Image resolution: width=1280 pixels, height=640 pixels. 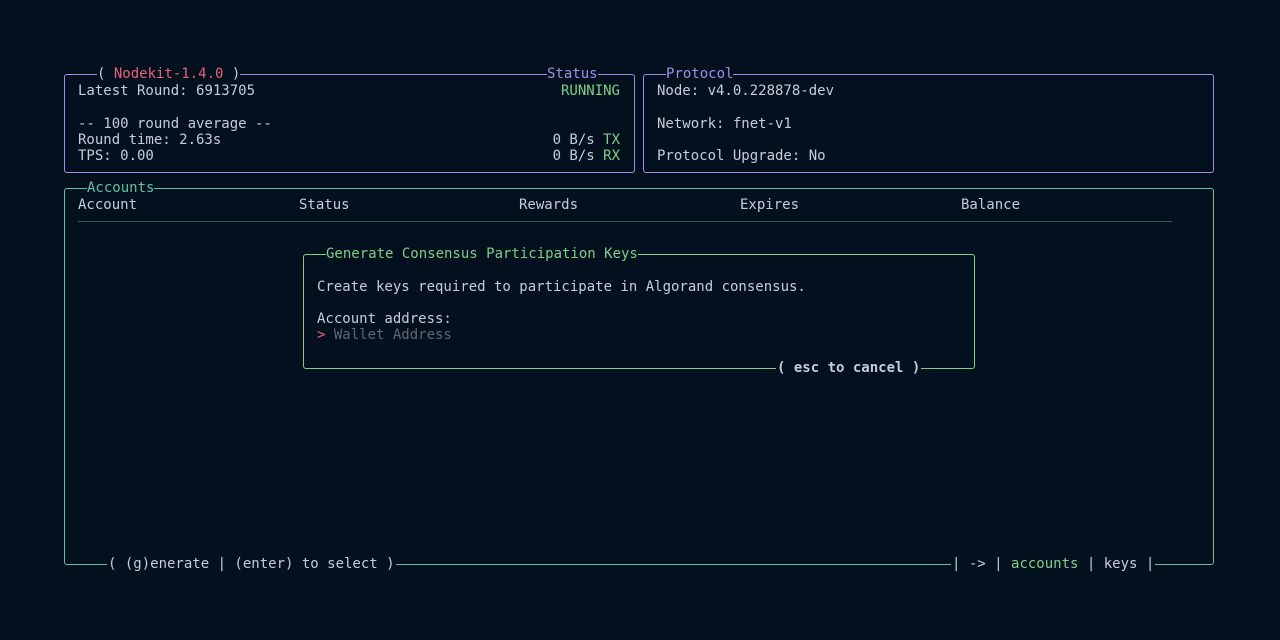 I want to click on status-panel-title: ( Nodekit-1.4.0 ), so click(x=169, y=74).